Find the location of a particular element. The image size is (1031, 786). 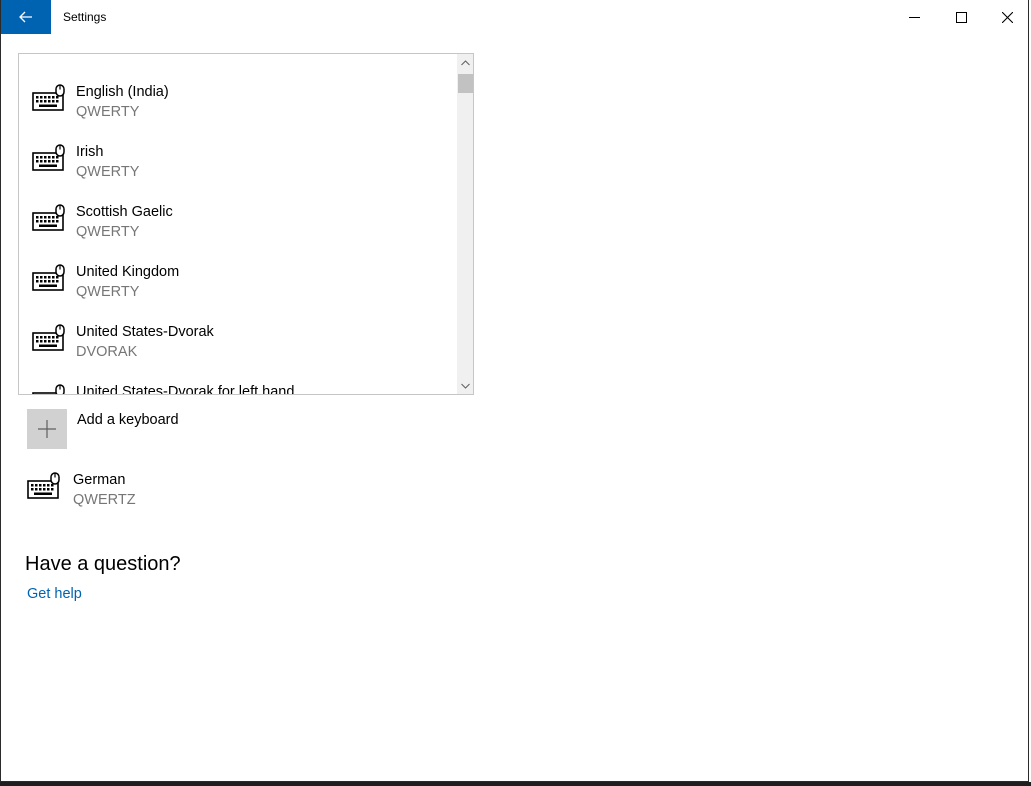

plus-icon is located at coordinates (47, 429).